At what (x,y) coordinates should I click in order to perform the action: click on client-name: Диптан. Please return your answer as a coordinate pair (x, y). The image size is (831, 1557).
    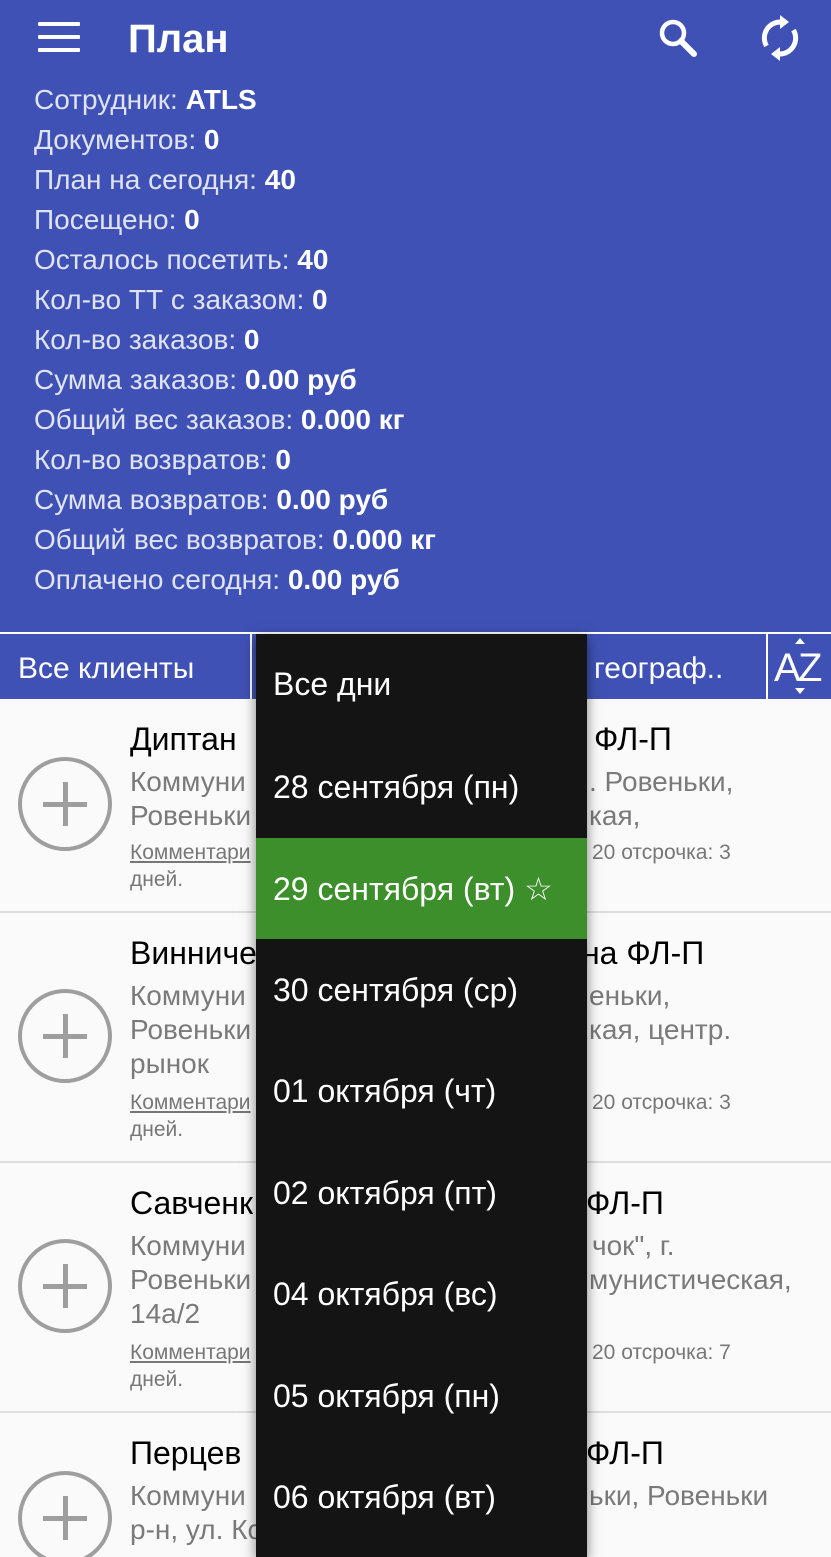
    Looking at the image, I should click on (183, 739).